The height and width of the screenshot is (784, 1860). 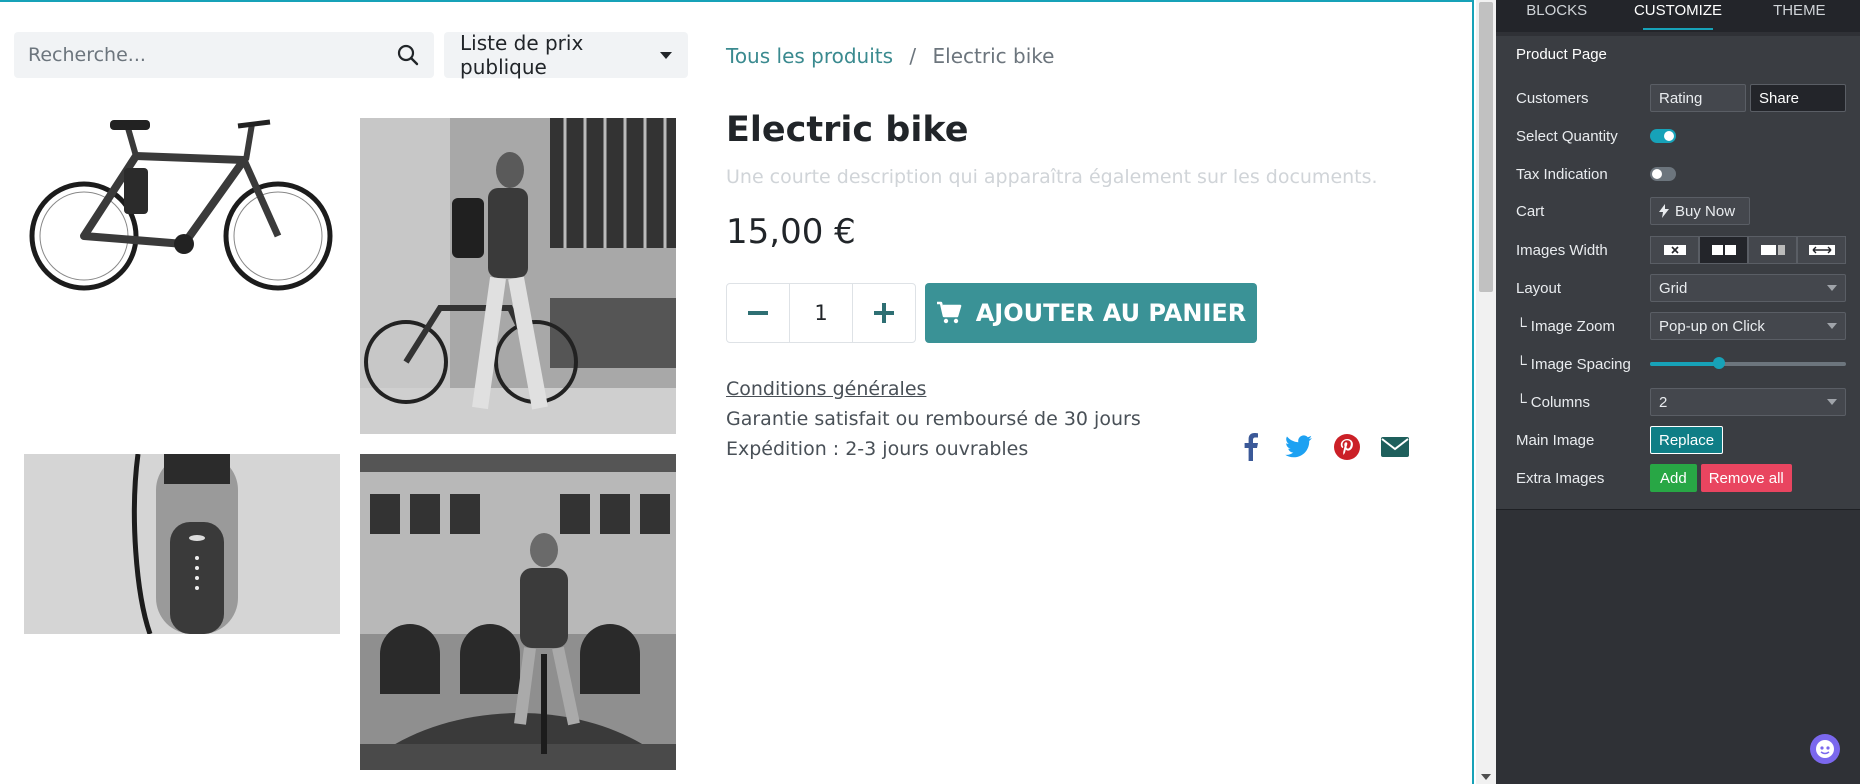 I want to click on option-layout: Layout Grid, so click(x=1681, y=288).